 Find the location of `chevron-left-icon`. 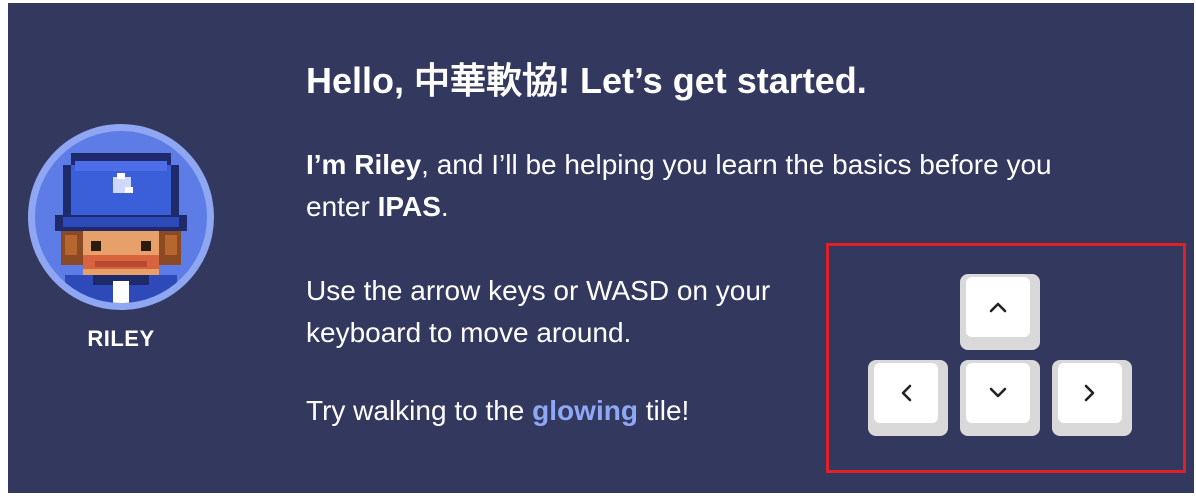

chevron-left-icon is located at coordinates (906, 393).